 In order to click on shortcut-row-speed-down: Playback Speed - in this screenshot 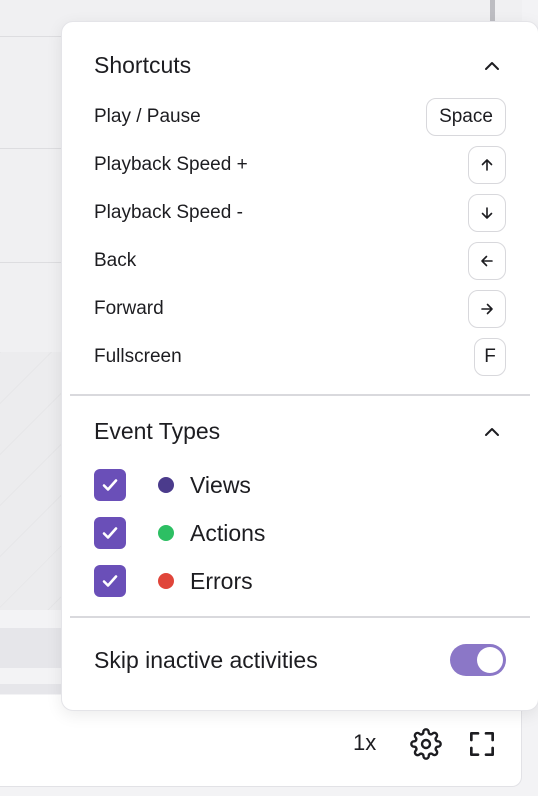, I will do `click(300, 213)`.